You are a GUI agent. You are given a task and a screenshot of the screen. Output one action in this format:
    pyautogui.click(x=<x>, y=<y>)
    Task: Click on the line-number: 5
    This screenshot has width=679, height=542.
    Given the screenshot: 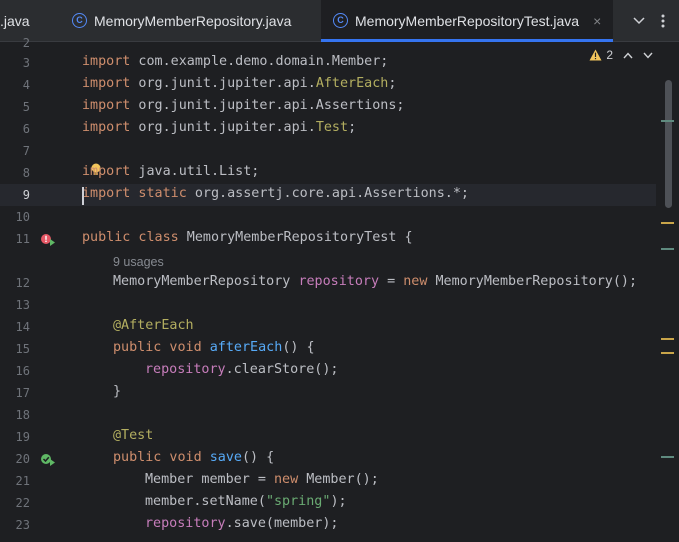 What is the action you would take?
    pyautogui.click(x=26, y=107)
    